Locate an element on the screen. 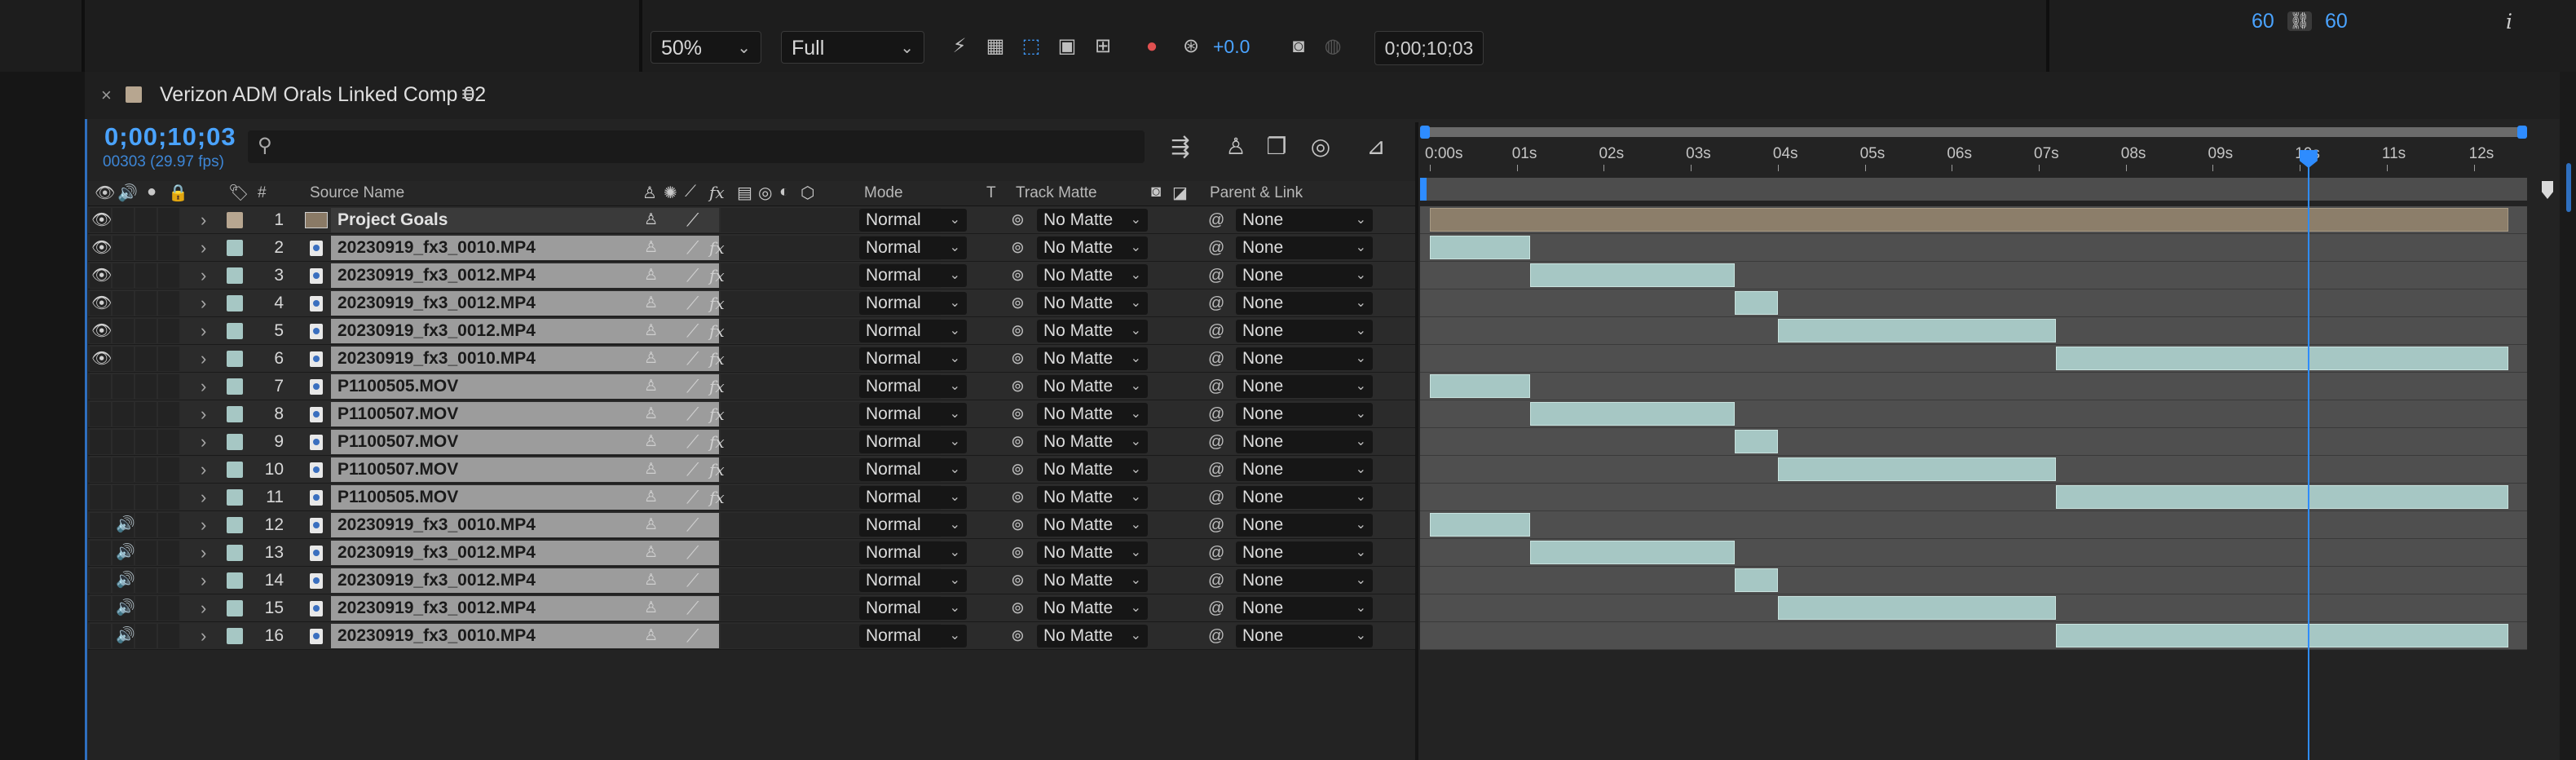 Image resolution: width=2576 pixels, height=760 pixels. comp-tab-title: Verizon ADM Orals Linked Comp 02 is located at coordinates (323, 95).